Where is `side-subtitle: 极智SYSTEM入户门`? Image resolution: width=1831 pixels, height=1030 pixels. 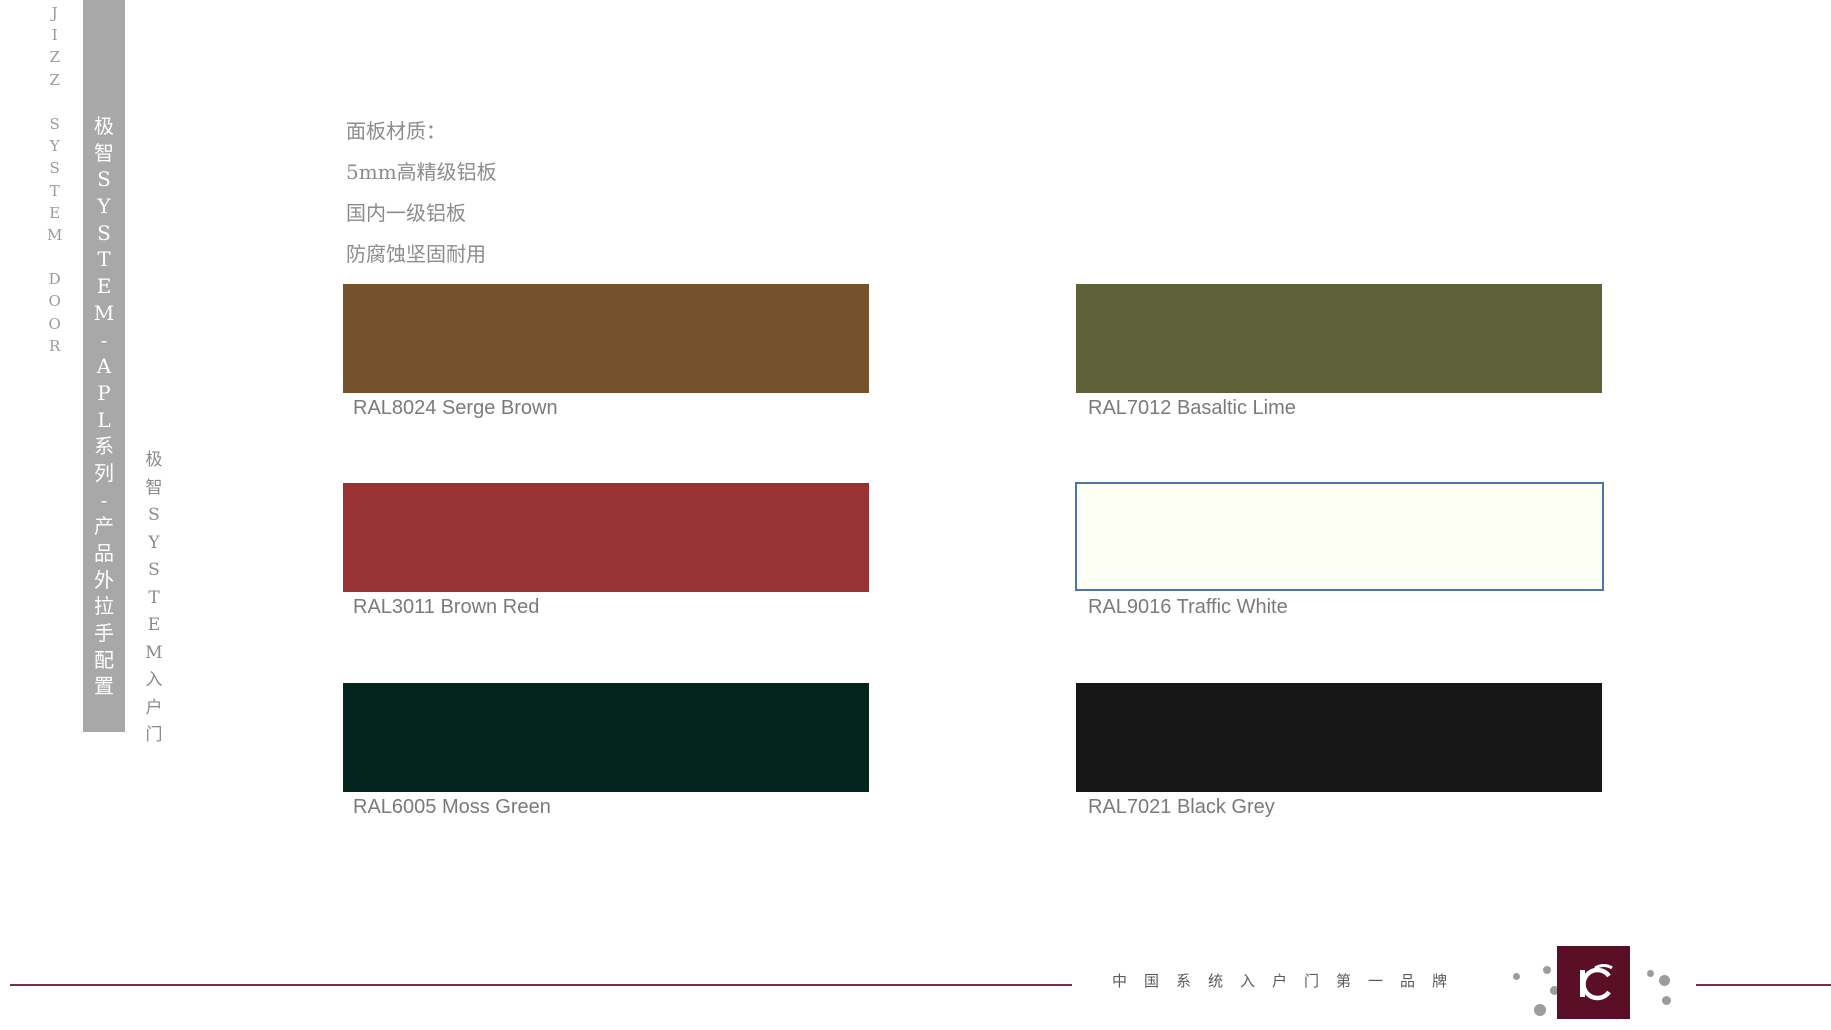 side-subtitle: 极智SYSTEM入户门 is located at coordinates (154, 603).